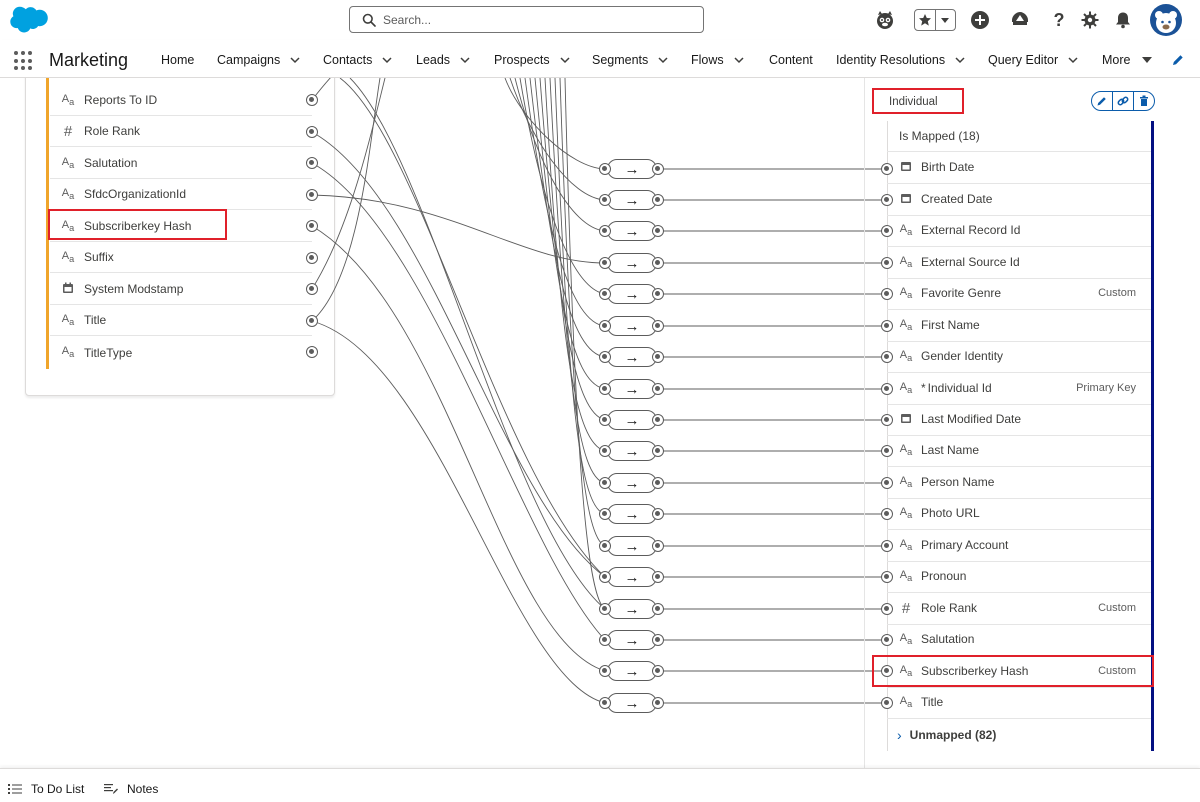 This screenshot has height=802, width=1200. What do you see at coordinates (177, 60) in the screenshot?
I see `nav-item-home: Home` at bounding box center [177, 60].